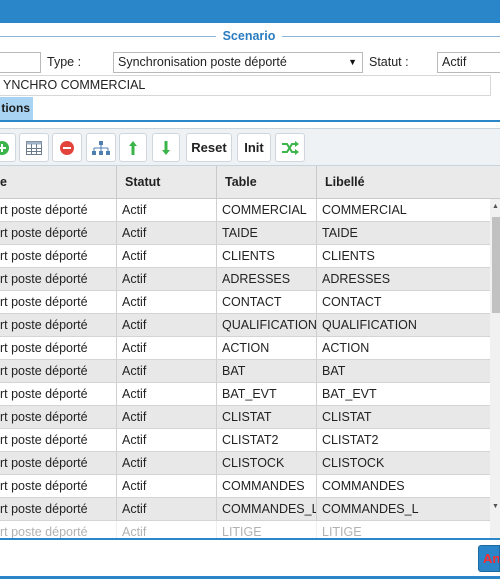 This screenshot has width=500, height=579. What do you see at coordinates (369, 325) in the screenshot?
I see `cell-libelle: QUALIFICATION` at bounding box center [369, 325].